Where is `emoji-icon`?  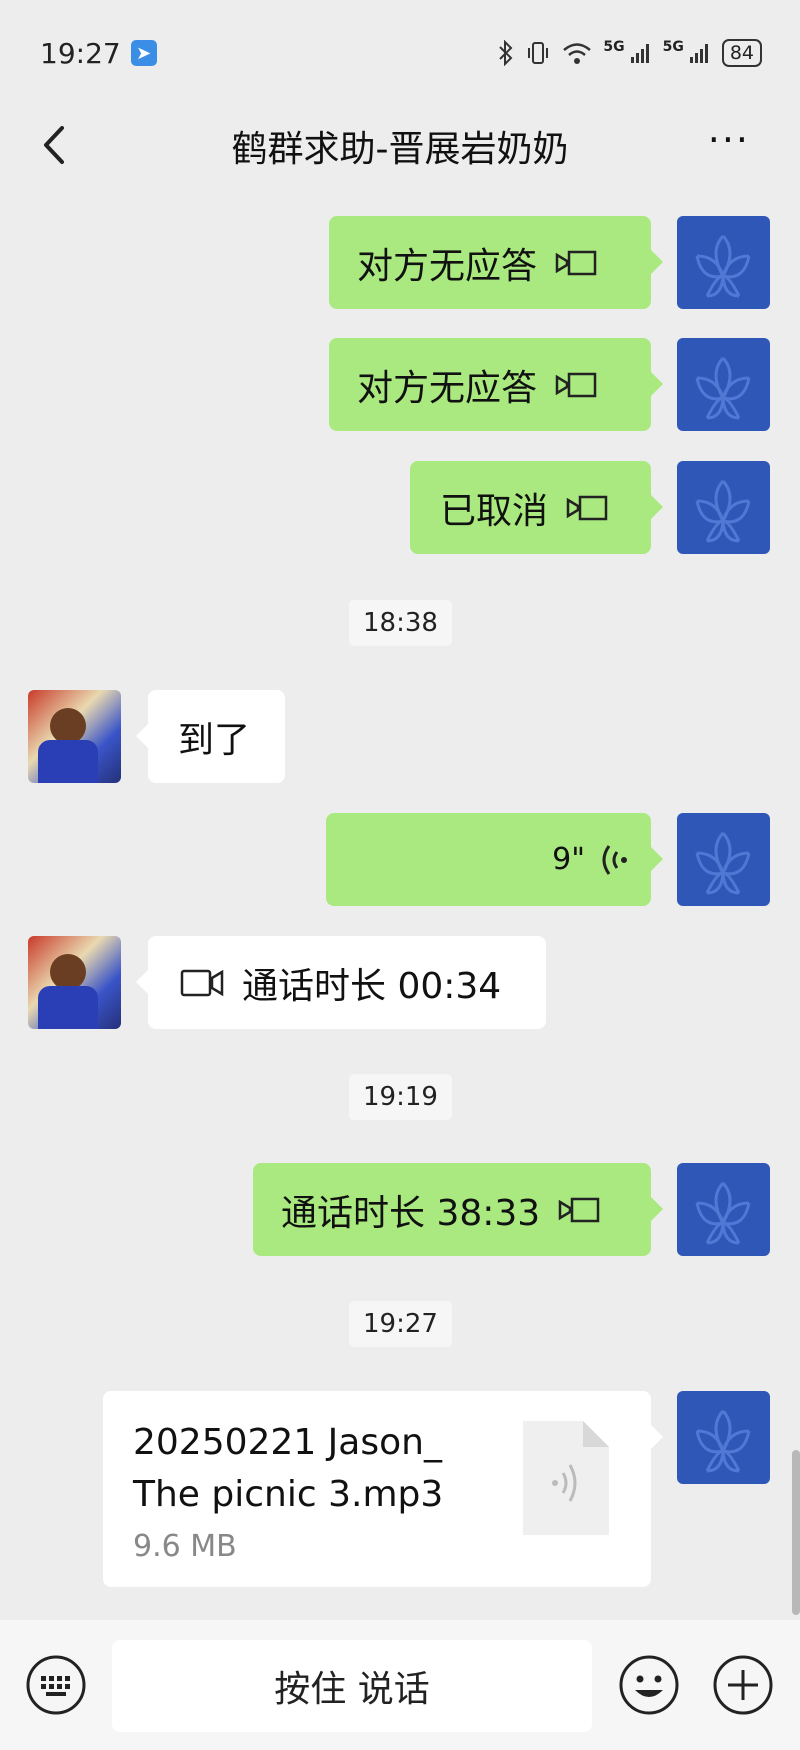
emoji-icon is located at coordinates (649, 1685).